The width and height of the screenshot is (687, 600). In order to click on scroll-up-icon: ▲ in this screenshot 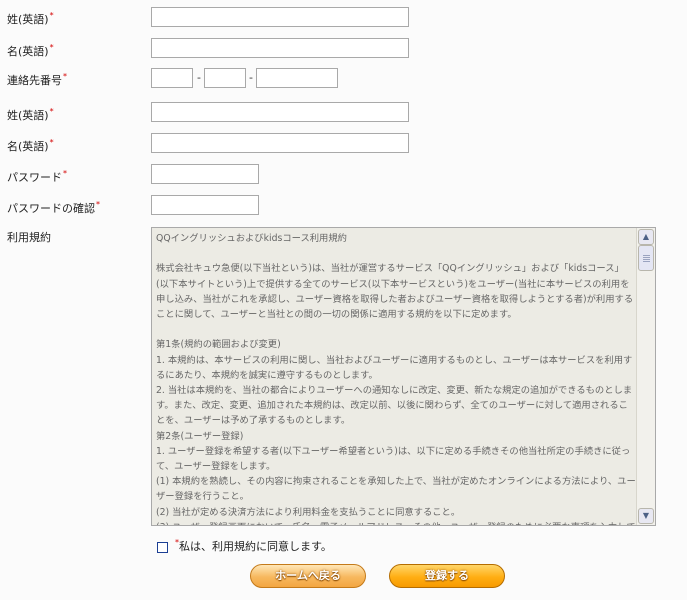, I will do `click(646, 237)`.